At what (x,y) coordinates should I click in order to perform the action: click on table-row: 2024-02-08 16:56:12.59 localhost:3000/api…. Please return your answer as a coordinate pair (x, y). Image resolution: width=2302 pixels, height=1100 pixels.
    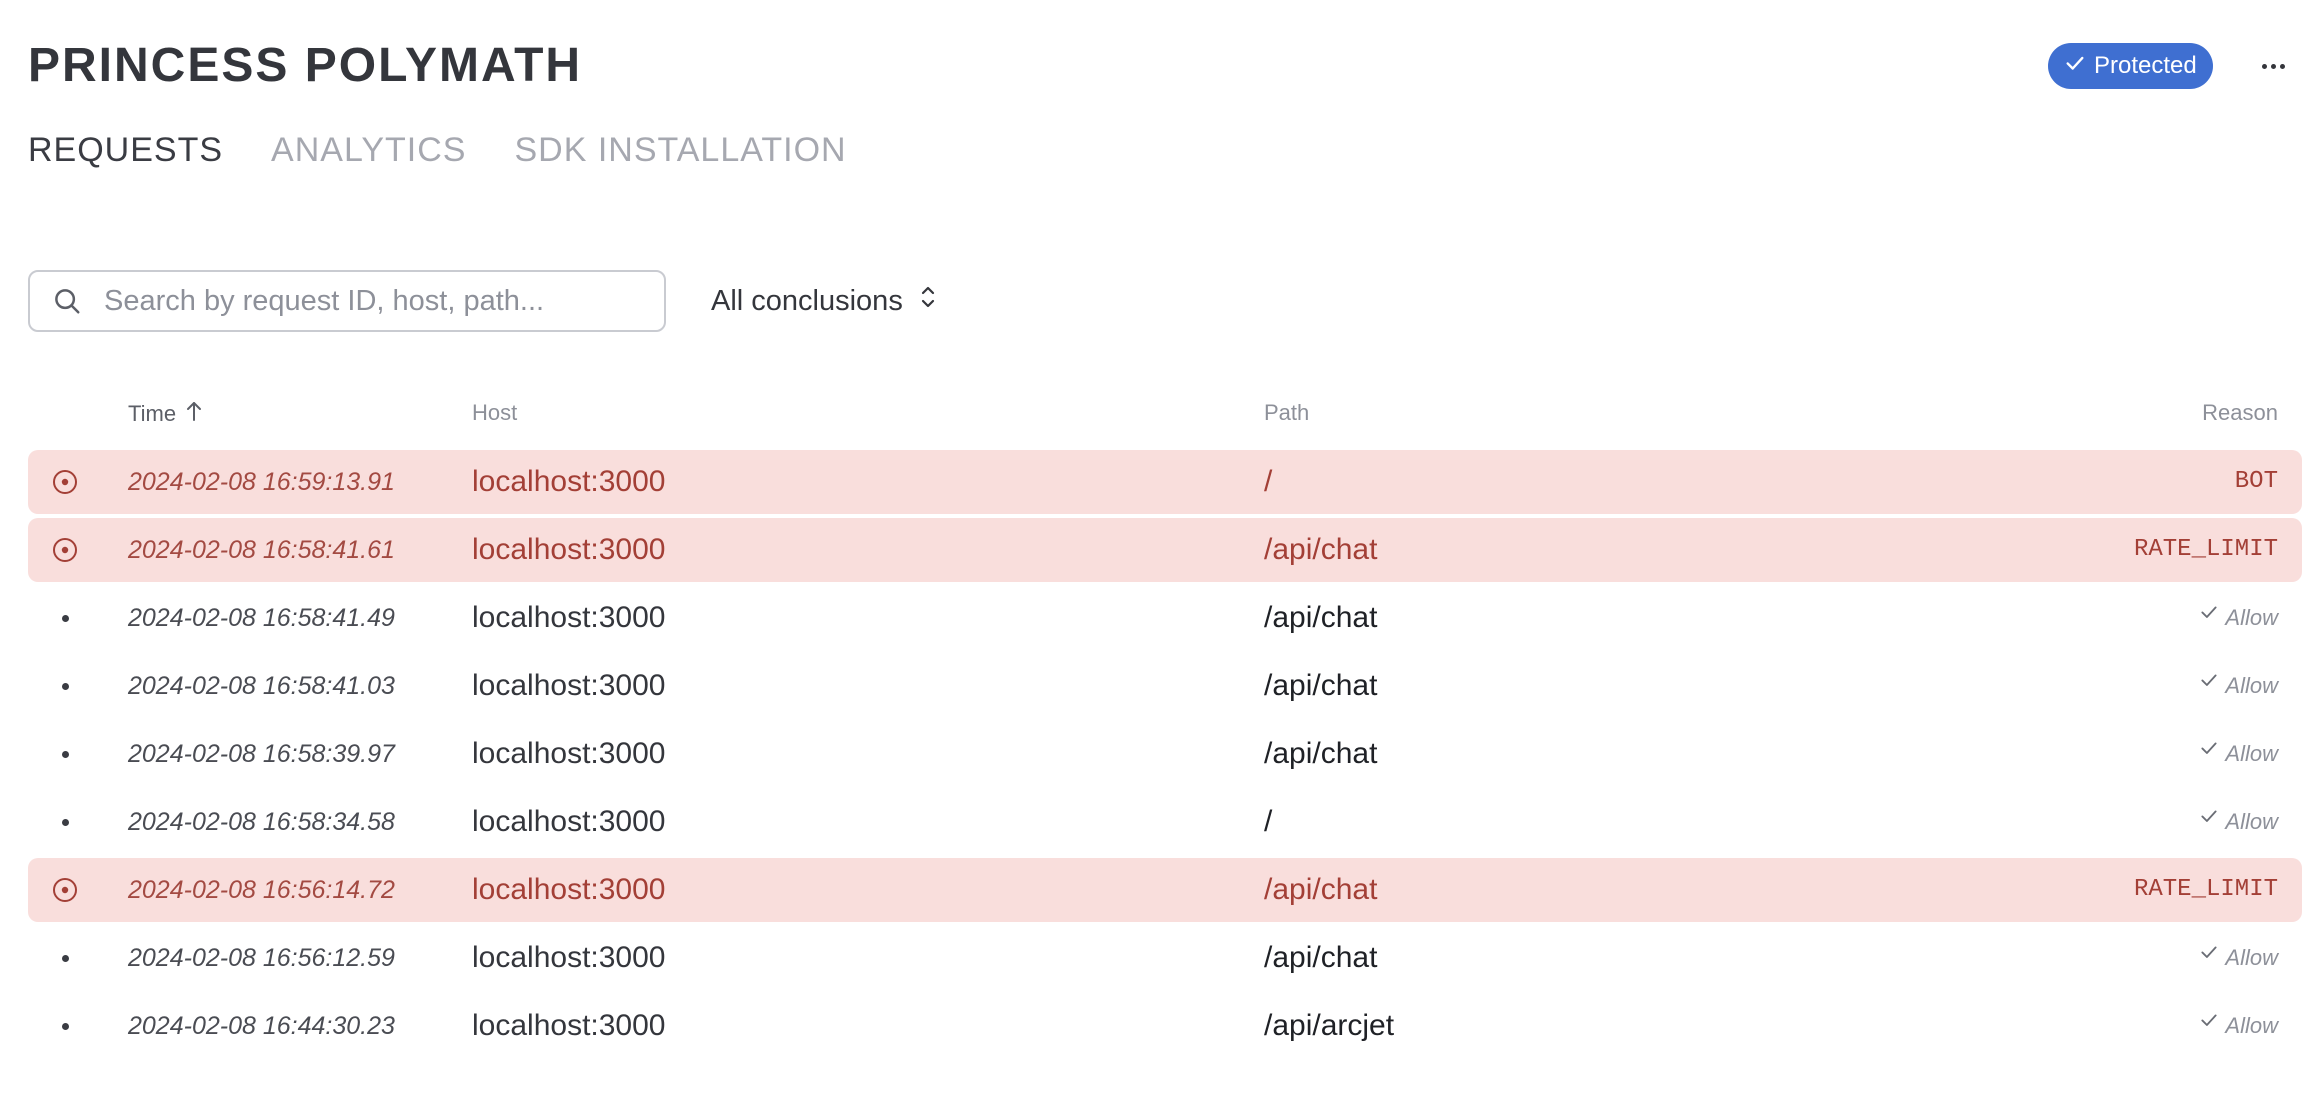
    Looking at the image, I should click on (1165, 958).